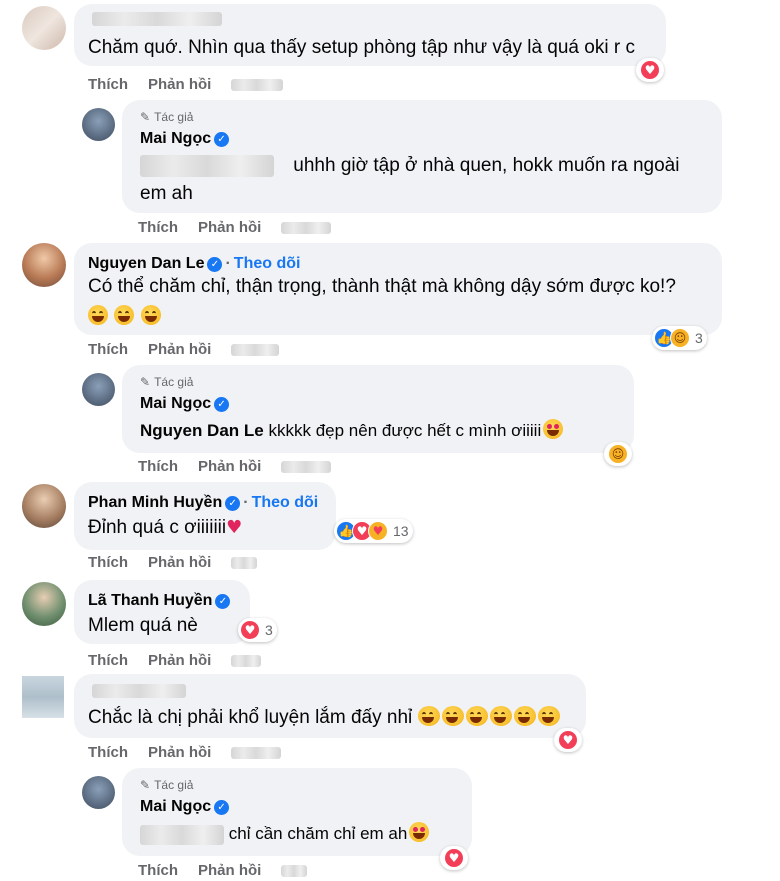 The height and width of the screenshot is (881, 780). I want to click on emoji-row, so click(125, 316).